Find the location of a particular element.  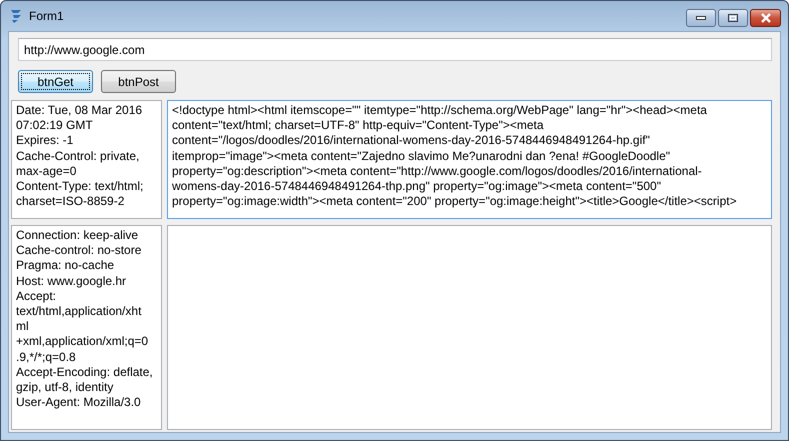

close-button is located at coordinates (765, 18).